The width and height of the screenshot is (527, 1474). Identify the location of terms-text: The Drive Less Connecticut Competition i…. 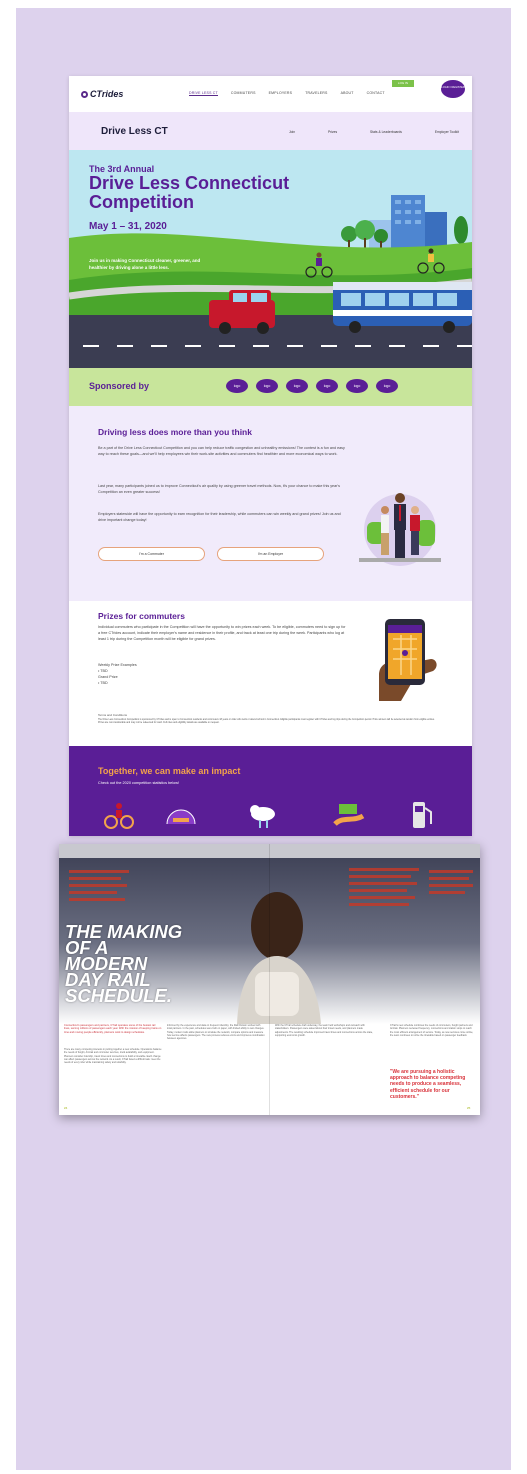
(266, 722).